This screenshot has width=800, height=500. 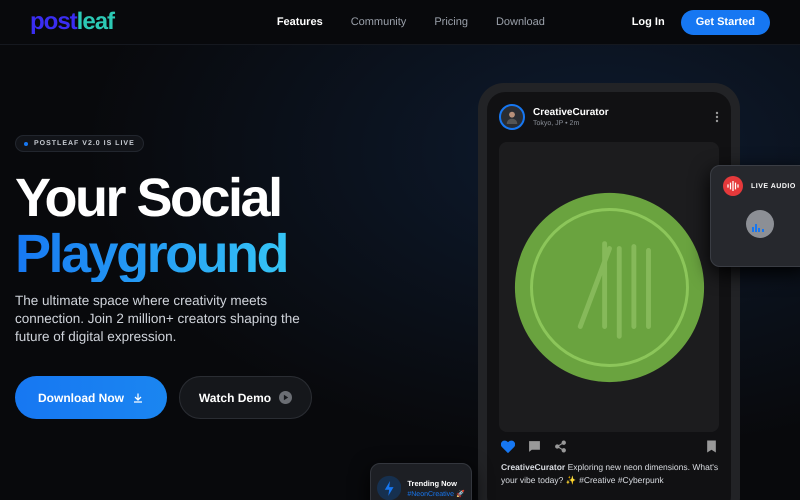 What do you see at coordinates (711, 446) in the screenshot?
I see `bookmark-icon` at bounding box center [711, 446].